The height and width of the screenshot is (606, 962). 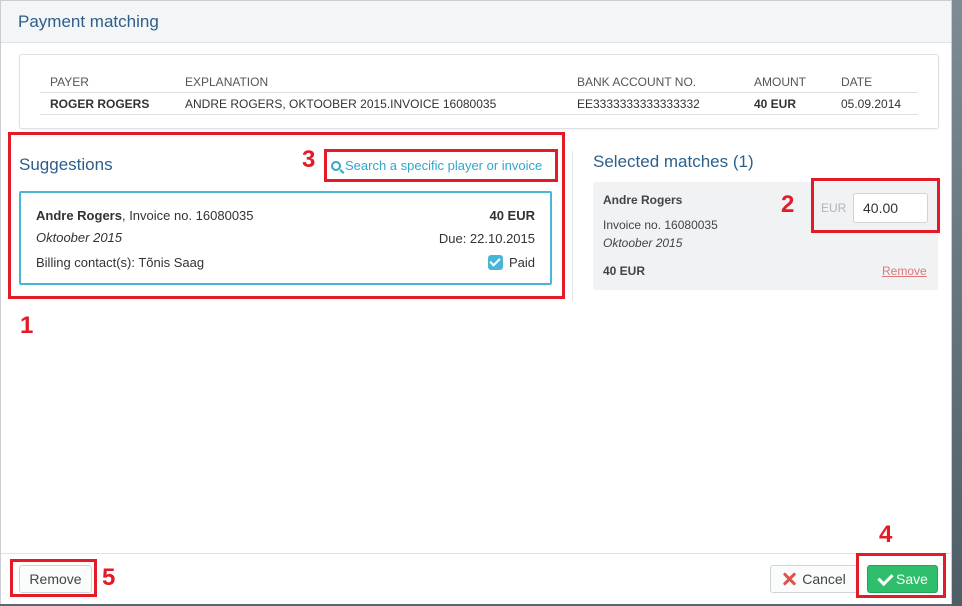 I want to click on header-bank-account: BANK ACCOUNT NO., so click(x=637, y=82).